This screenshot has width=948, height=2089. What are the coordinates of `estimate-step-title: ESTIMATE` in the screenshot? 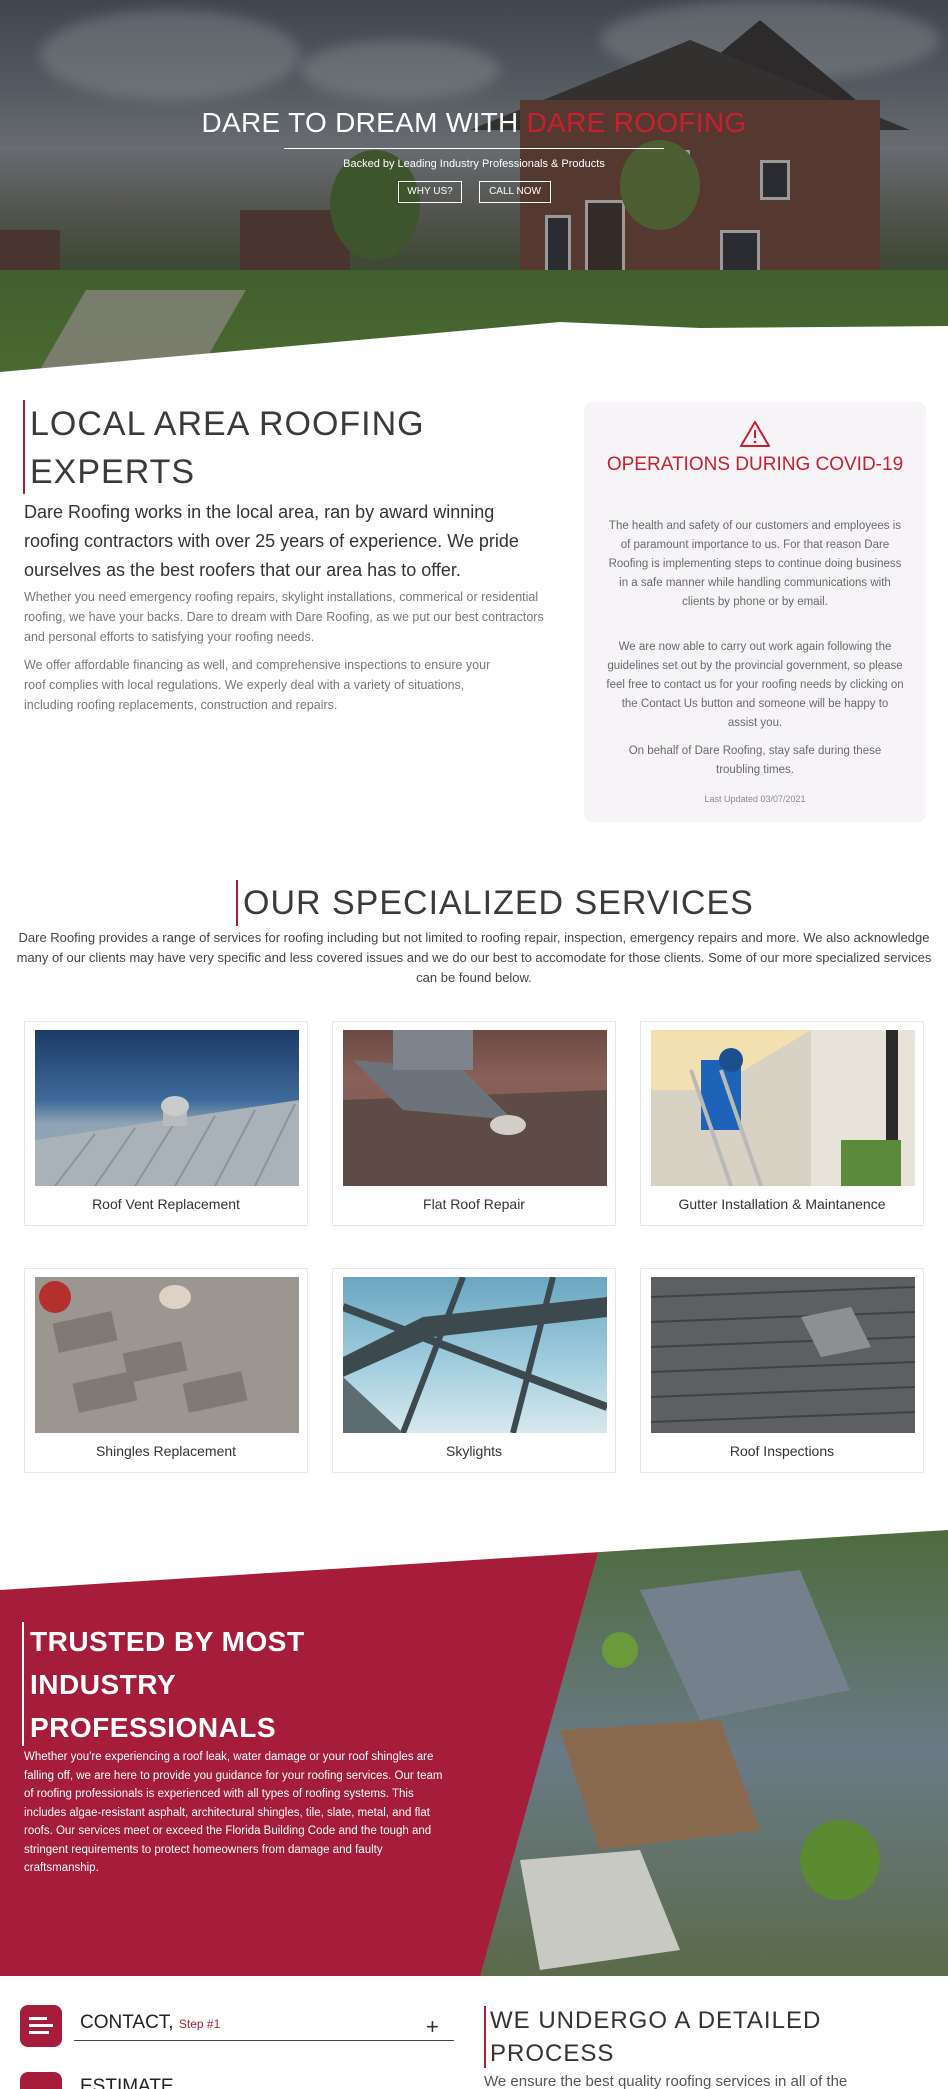 It's located at (127, 2082).